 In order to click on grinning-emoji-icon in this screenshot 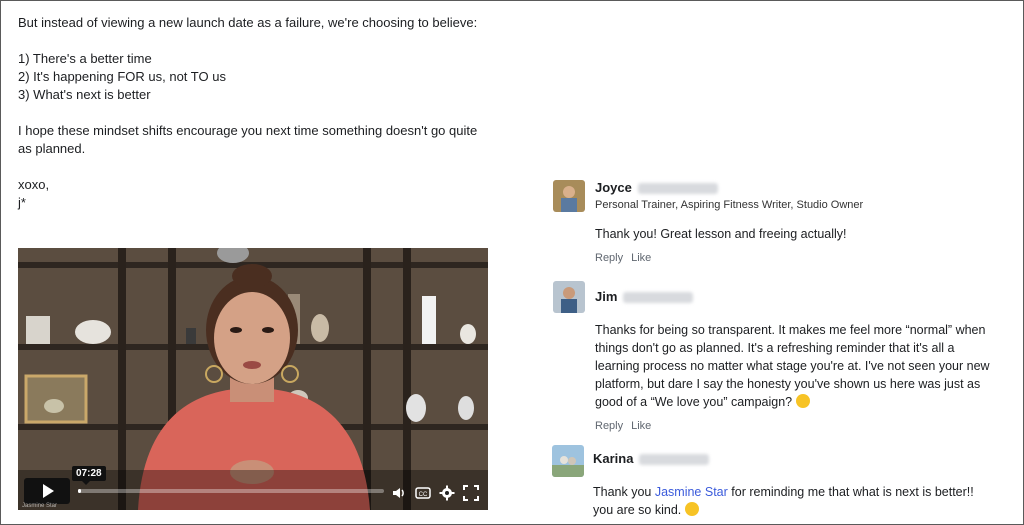, I will do `click(802, 401)`.